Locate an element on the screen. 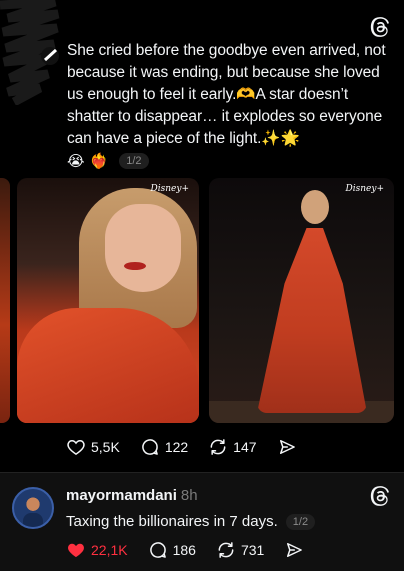 Image resolution: width=404 pixels, height=571 pixels. previous-media-edge is located at coordinates (5, 300).